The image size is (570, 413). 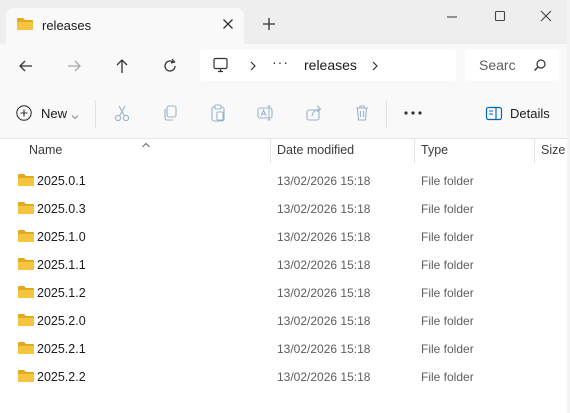 What do you see at coordinates (228, 24) in the screenshot?
I see `close-tab-icon` at bounding box center [228, 24].